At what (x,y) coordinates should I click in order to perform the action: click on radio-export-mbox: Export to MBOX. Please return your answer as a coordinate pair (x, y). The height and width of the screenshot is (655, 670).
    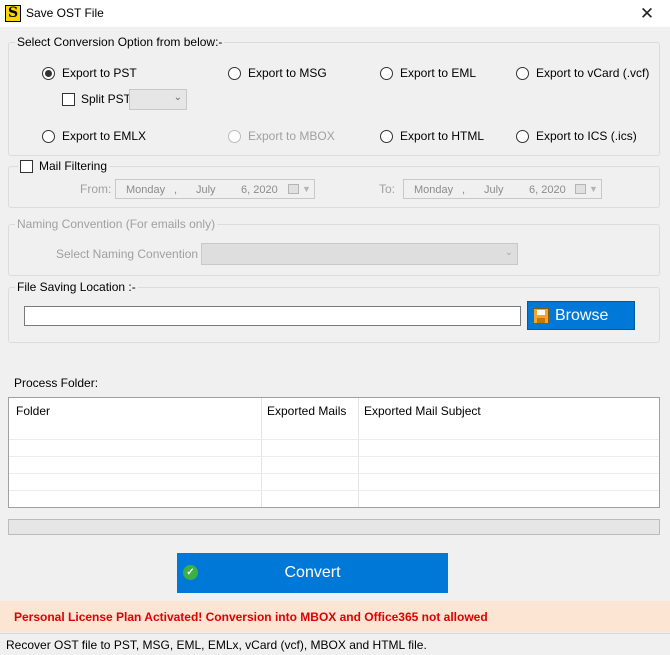
    Looking at the image, I should click on (281, 136).